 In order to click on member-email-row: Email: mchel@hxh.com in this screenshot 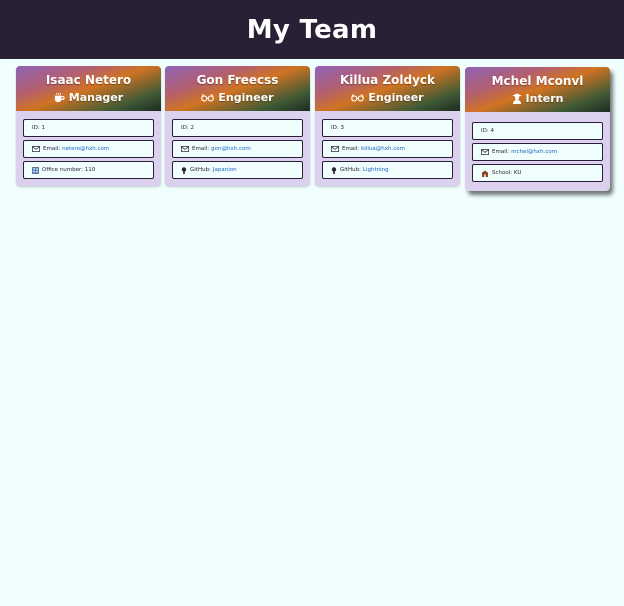, I will do `click(537, 152)`.